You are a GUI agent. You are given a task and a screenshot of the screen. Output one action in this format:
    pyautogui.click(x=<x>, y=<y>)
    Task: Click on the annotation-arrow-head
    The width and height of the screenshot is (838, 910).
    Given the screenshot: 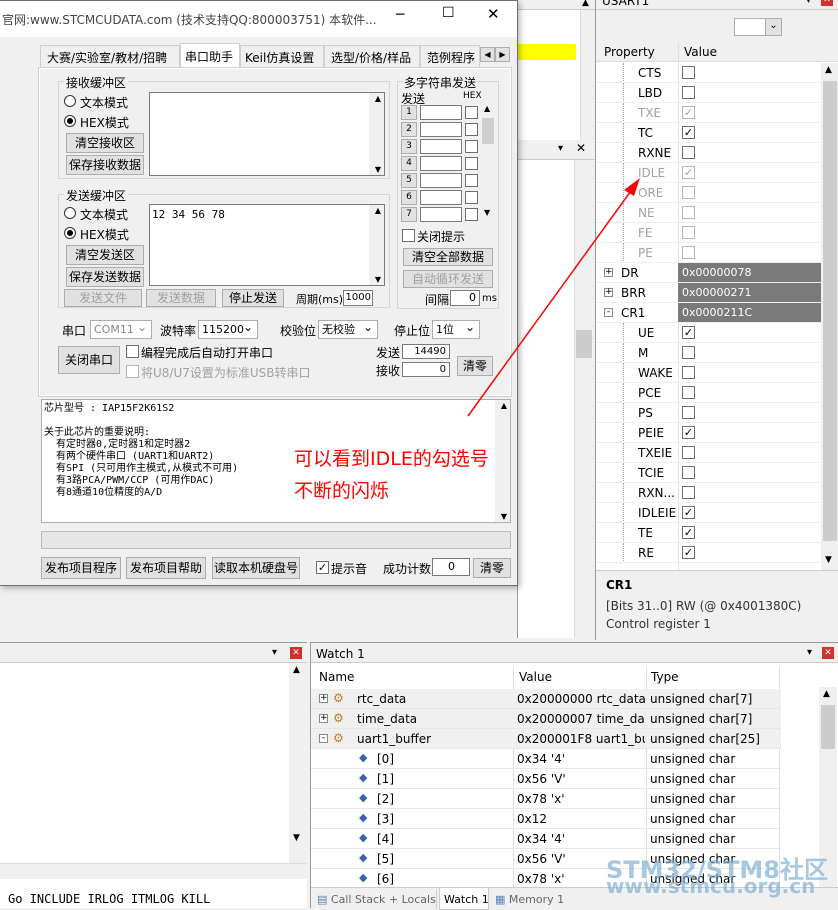 What is the action you would take?
    pyautogui.click(x=632, y=187)
    